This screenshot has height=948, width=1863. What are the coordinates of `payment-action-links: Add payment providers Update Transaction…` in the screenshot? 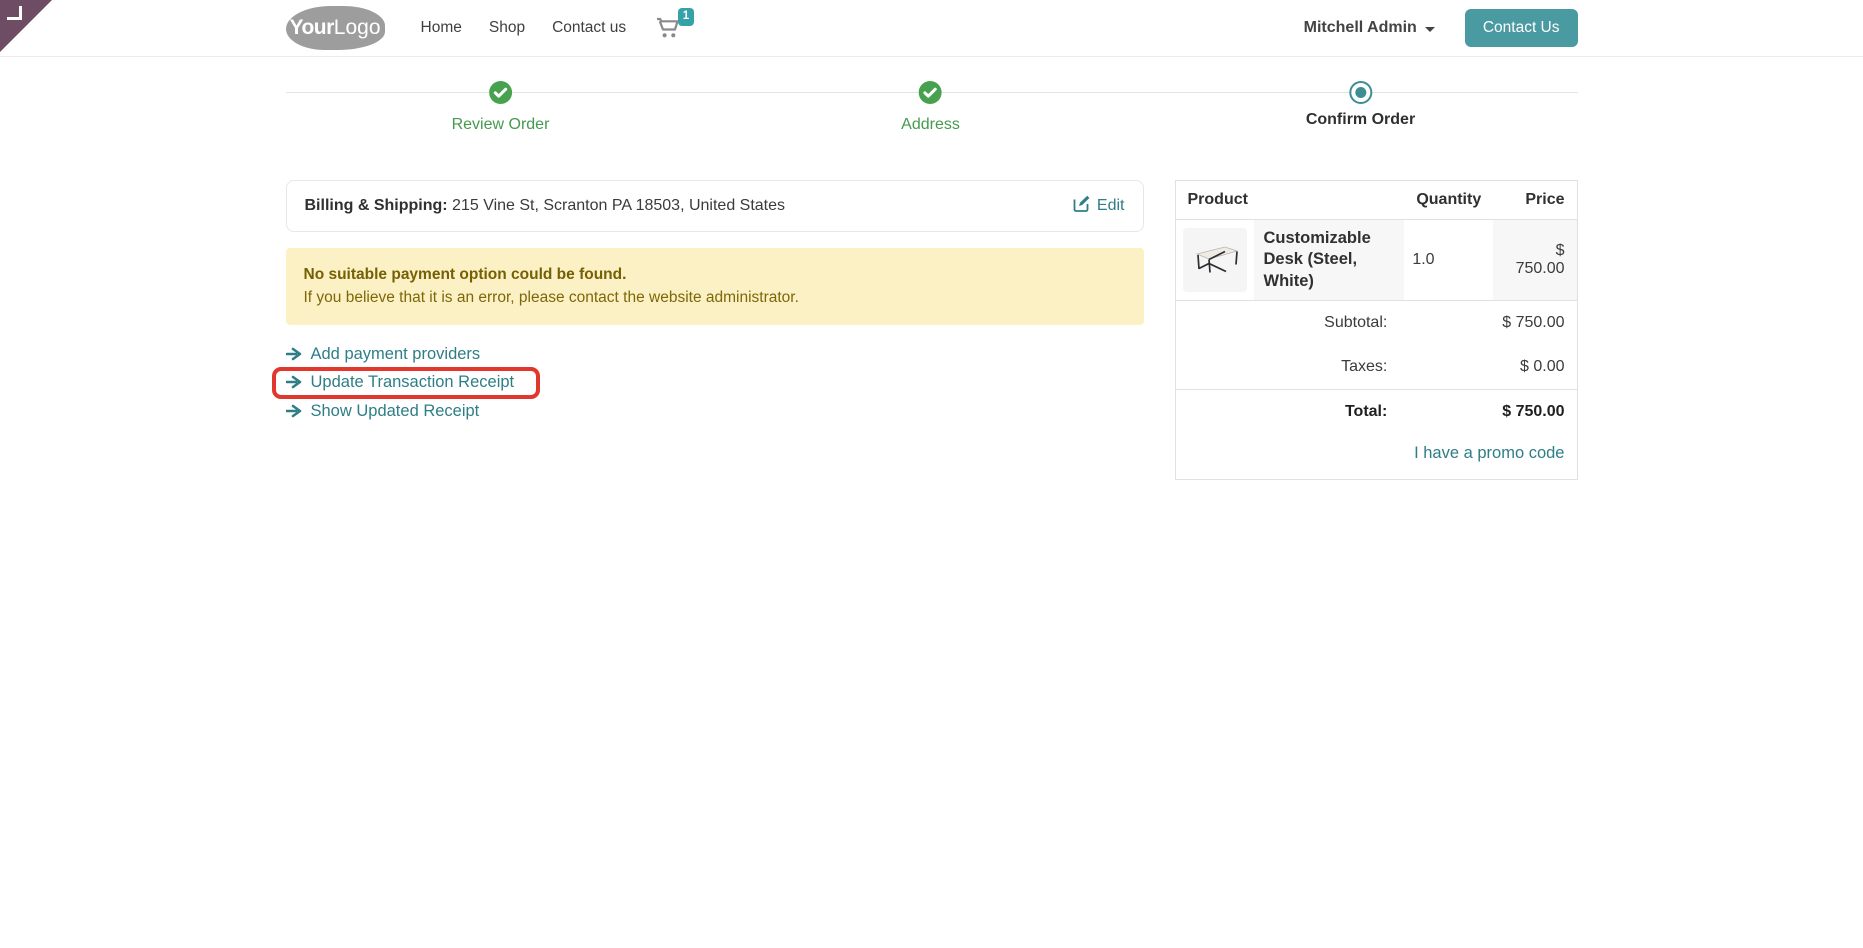 It's located at (707, 383).